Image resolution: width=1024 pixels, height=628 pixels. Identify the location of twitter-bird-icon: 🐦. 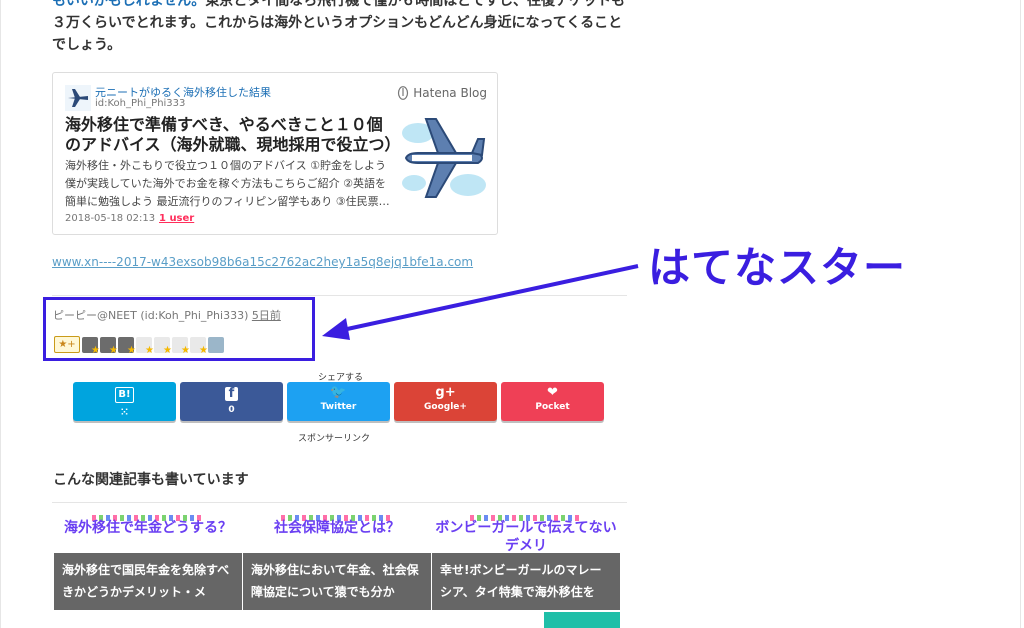
(338, 392).